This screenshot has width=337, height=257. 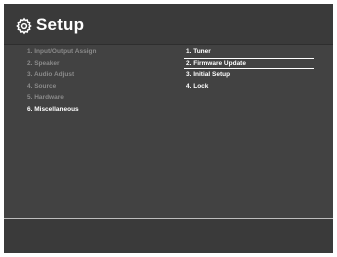 What do you see at coordinates (61, 64) in the screenshot?
I see `menu-item-speaker: 2. Speaker` at bounding box center [61, 64].